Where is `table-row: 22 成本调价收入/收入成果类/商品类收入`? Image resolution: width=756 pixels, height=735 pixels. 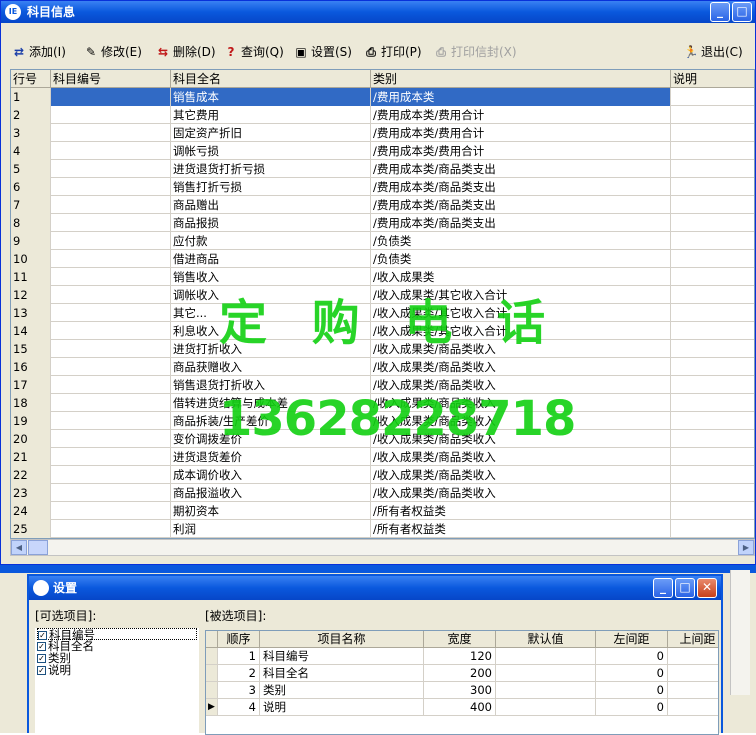
table-row: 22 成本调价收入/收入成果类/商品类收入 is located at coordinates (382, 475).